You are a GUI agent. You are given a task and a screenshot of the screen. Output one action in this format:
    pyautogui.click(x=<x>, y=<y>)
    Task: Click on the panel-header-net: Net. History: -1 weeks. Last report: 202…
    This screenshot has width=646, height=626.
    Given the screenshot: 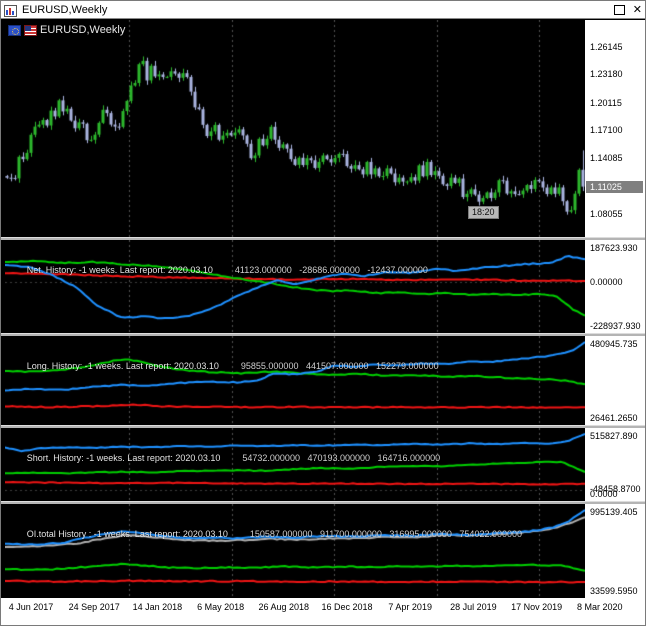 What is the action you would take?
    pyautogui.click(x=218, y=258)
    